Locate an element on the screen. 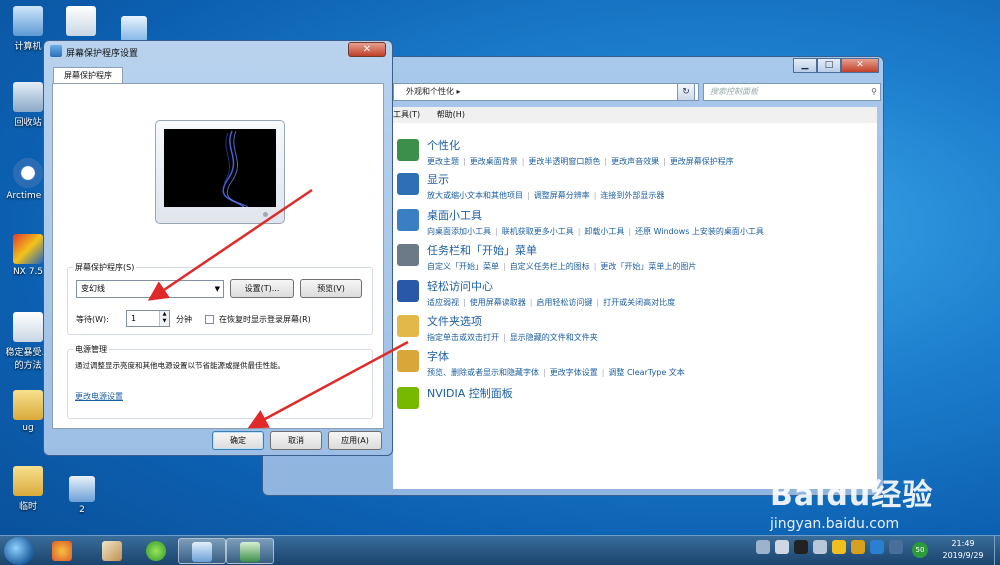 The width and height of the screenshot is (1000, 565). wait-minutes-stepper: 1 ▲ ▼ is located at coordinates (148, 318).